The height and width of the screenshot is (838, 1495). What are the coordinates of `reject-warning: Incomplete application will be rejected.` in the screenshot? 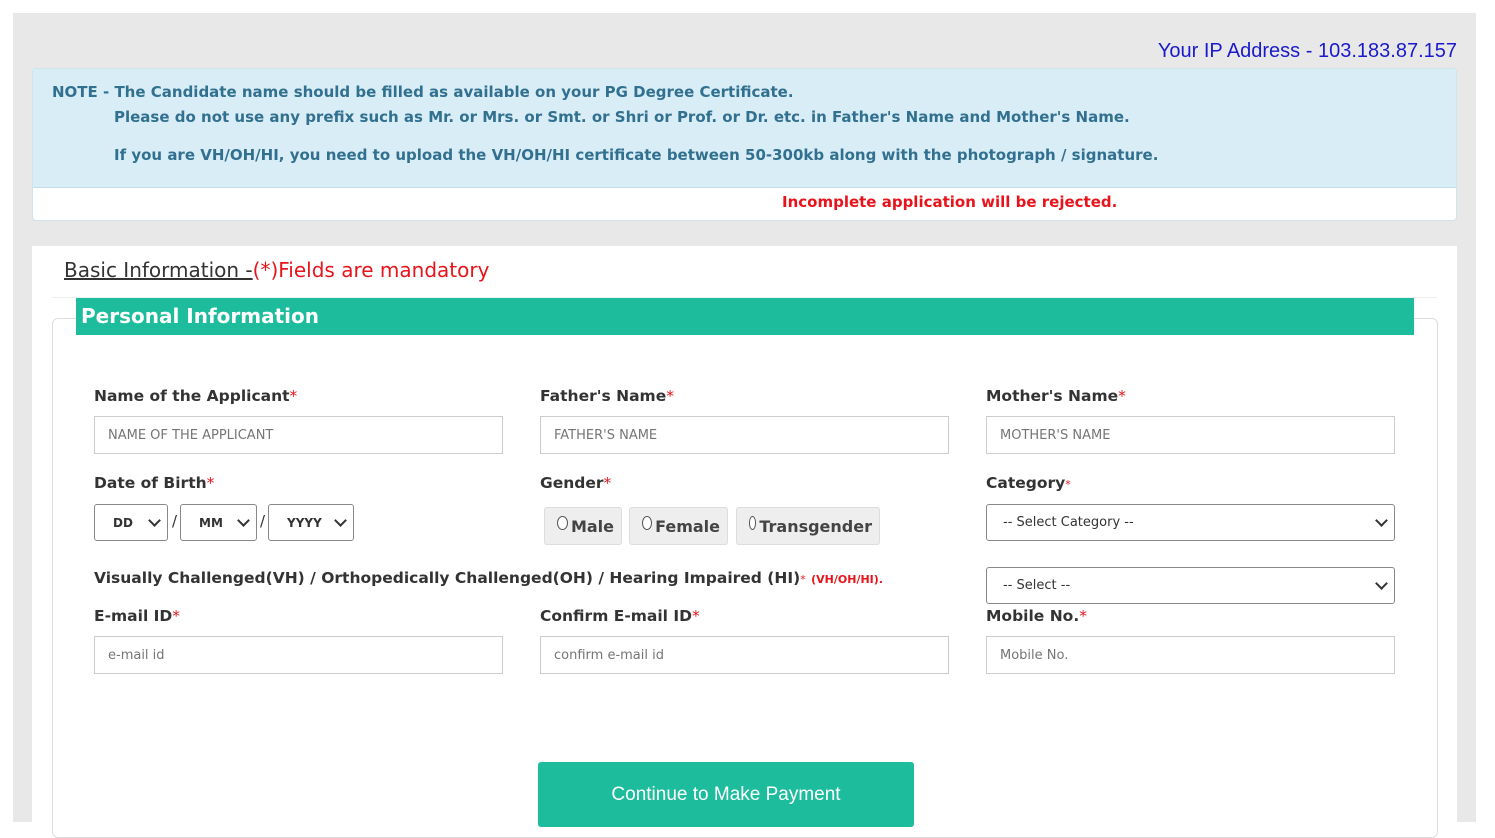 It's located at (950, 202).